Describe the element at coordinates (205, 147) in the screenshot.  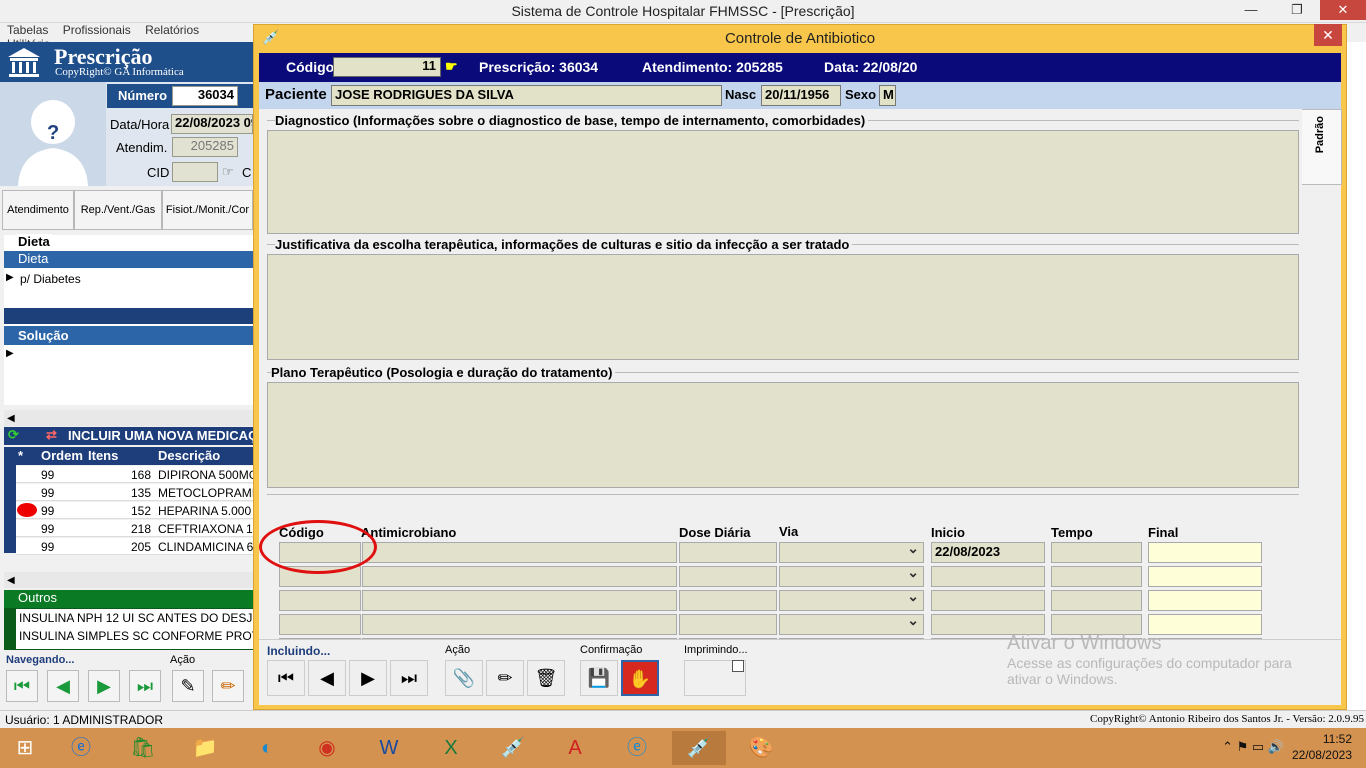
I see `atendim-field: 205285` at that location.